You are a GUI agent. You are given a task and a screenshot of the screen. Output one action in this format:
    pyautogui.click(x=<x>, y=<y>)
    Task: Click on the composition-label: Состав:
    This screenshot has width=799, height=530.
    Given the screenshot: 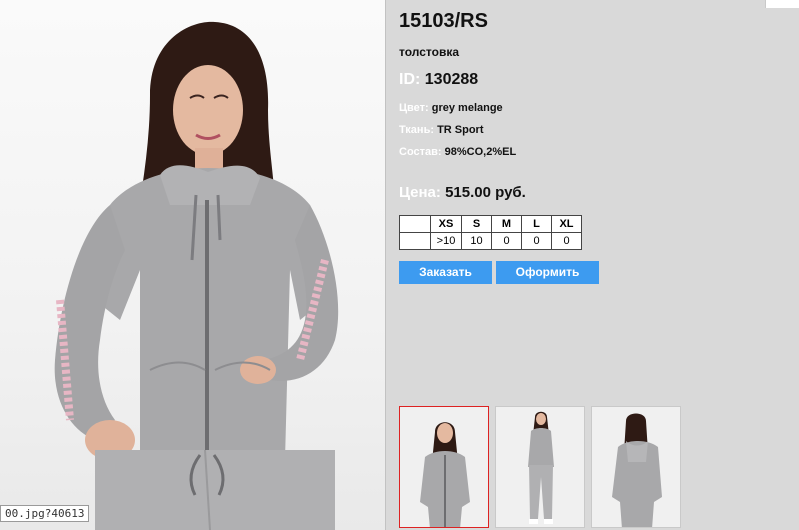 What is the action you would take?
    pyautogui.click(x=420, y=152)
    